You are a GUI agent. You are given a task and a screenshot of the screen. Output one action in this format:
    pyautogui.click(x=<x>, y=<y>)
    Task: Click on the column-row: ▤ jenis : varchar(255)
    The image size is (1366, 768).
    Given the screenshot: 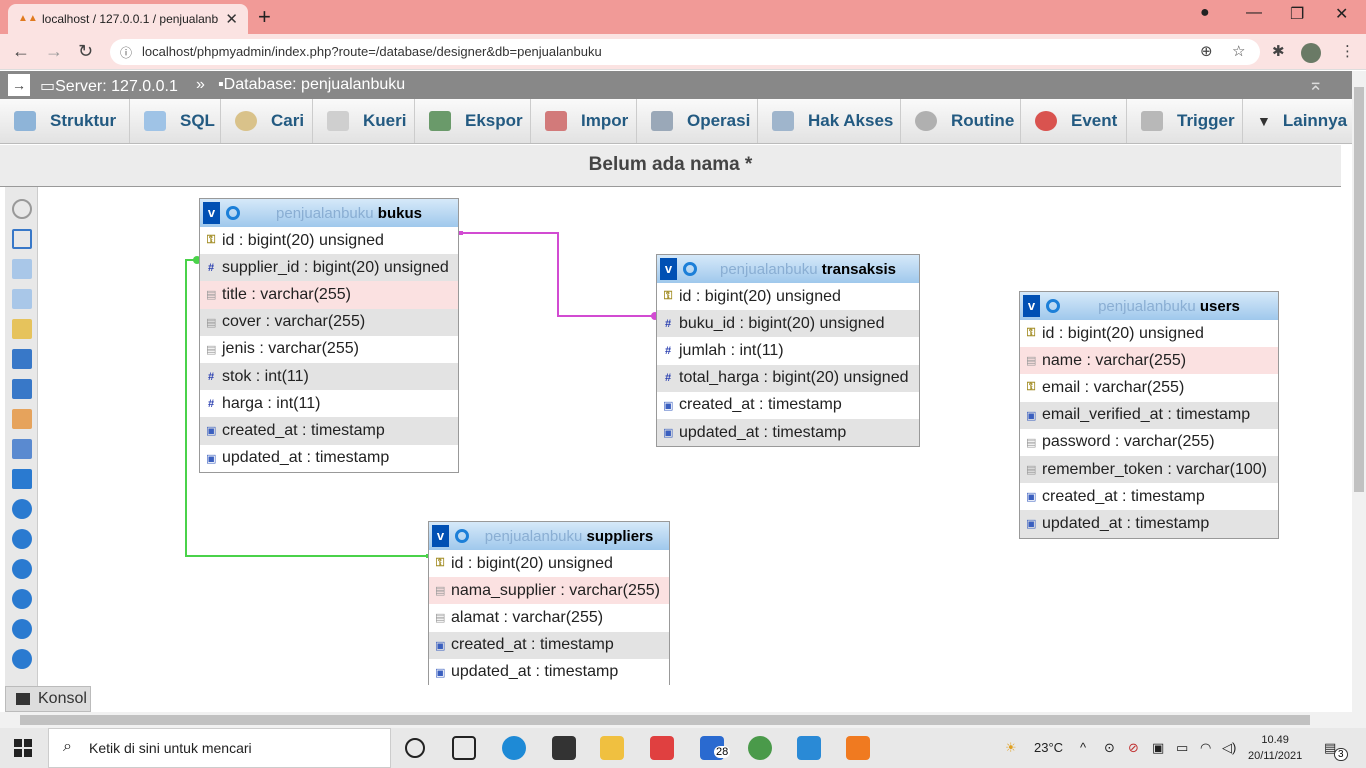 What is the action you would take?
    pyautogui.click(x=329, y=349)
    